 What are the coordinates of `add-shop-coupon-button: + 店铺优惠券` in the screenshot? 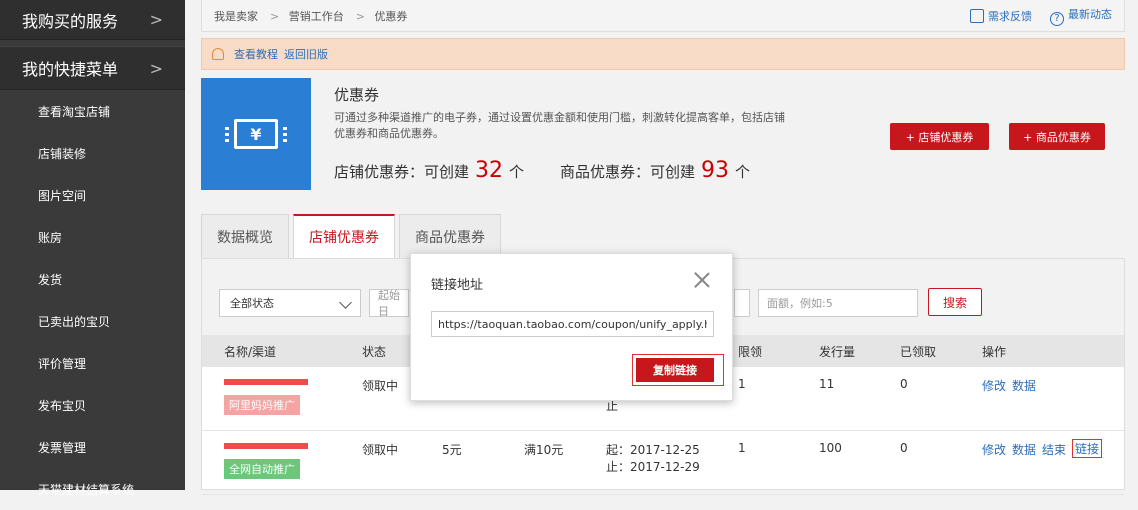 It's located at (939, 136).